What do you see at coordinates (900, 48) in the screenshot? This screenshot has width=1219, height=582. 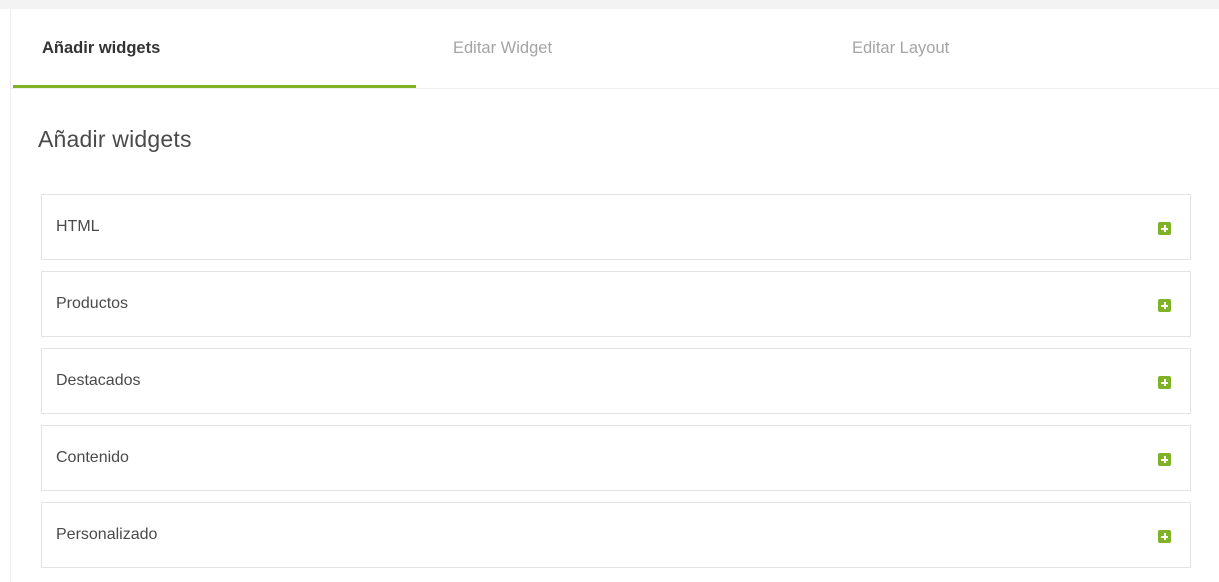 I see `tab-editar-layout: Editar Layout` at bounding box center [900, 48].